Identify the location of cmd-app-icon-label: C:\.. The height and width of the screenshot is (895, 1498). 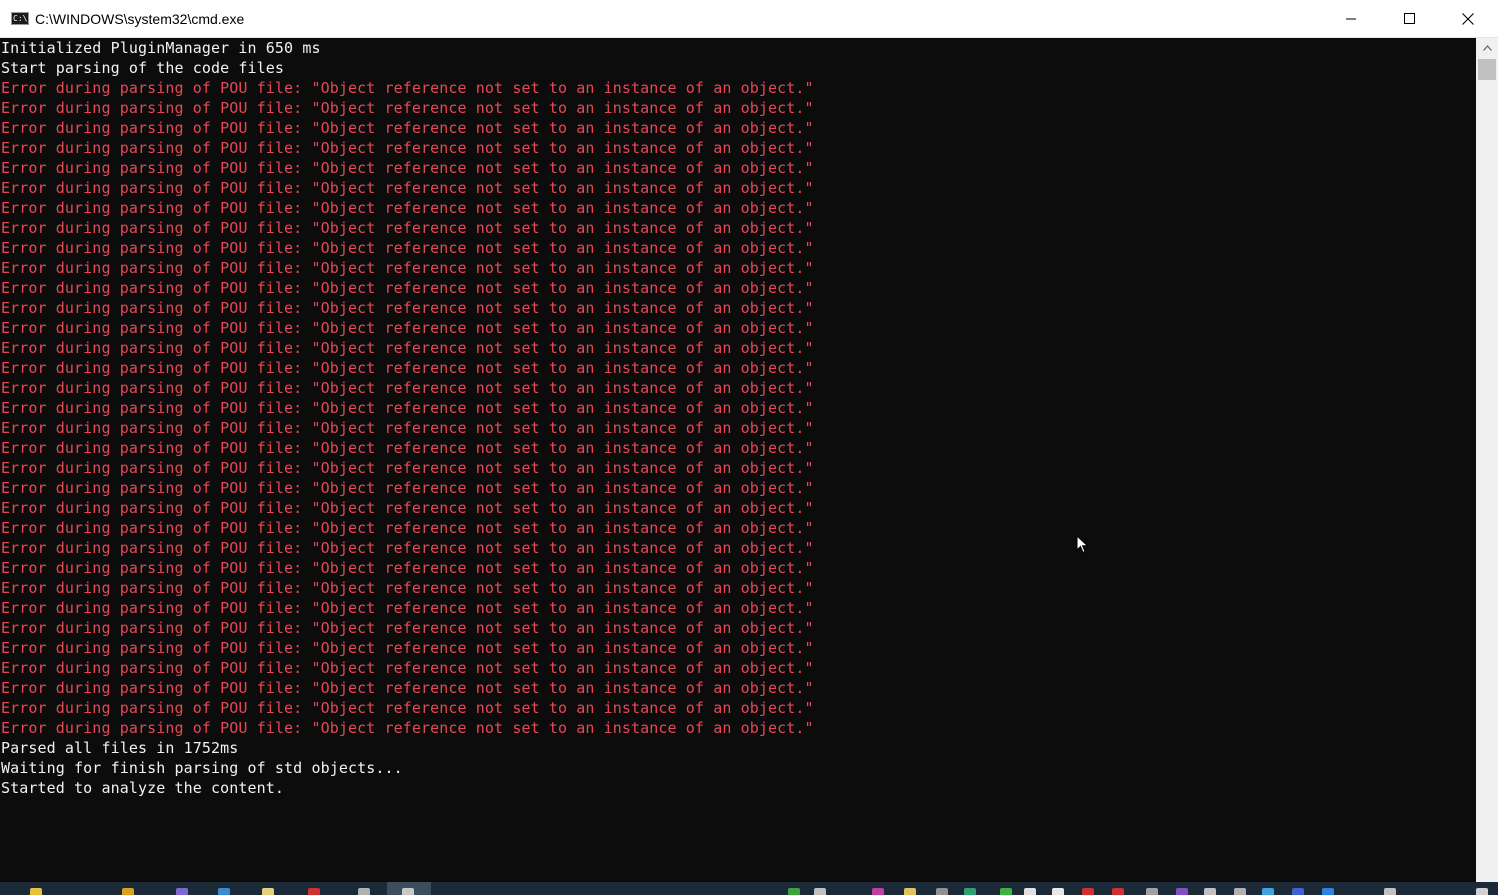
(23, 18).